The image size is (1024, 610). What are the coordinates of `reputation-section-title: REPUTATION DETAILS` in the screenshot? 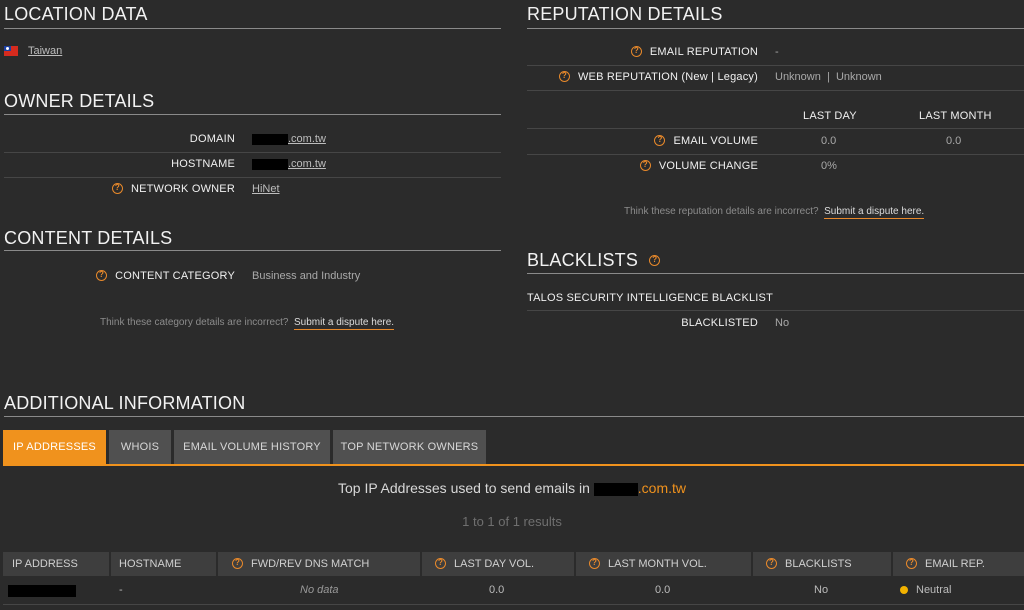 It's located at (625, 14).